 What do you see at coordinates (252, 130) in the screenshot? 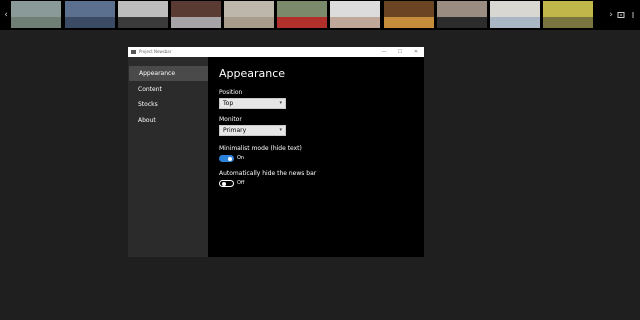
I see `monitor-dropdown: Primary ▾` at bounding box center [252, 130].